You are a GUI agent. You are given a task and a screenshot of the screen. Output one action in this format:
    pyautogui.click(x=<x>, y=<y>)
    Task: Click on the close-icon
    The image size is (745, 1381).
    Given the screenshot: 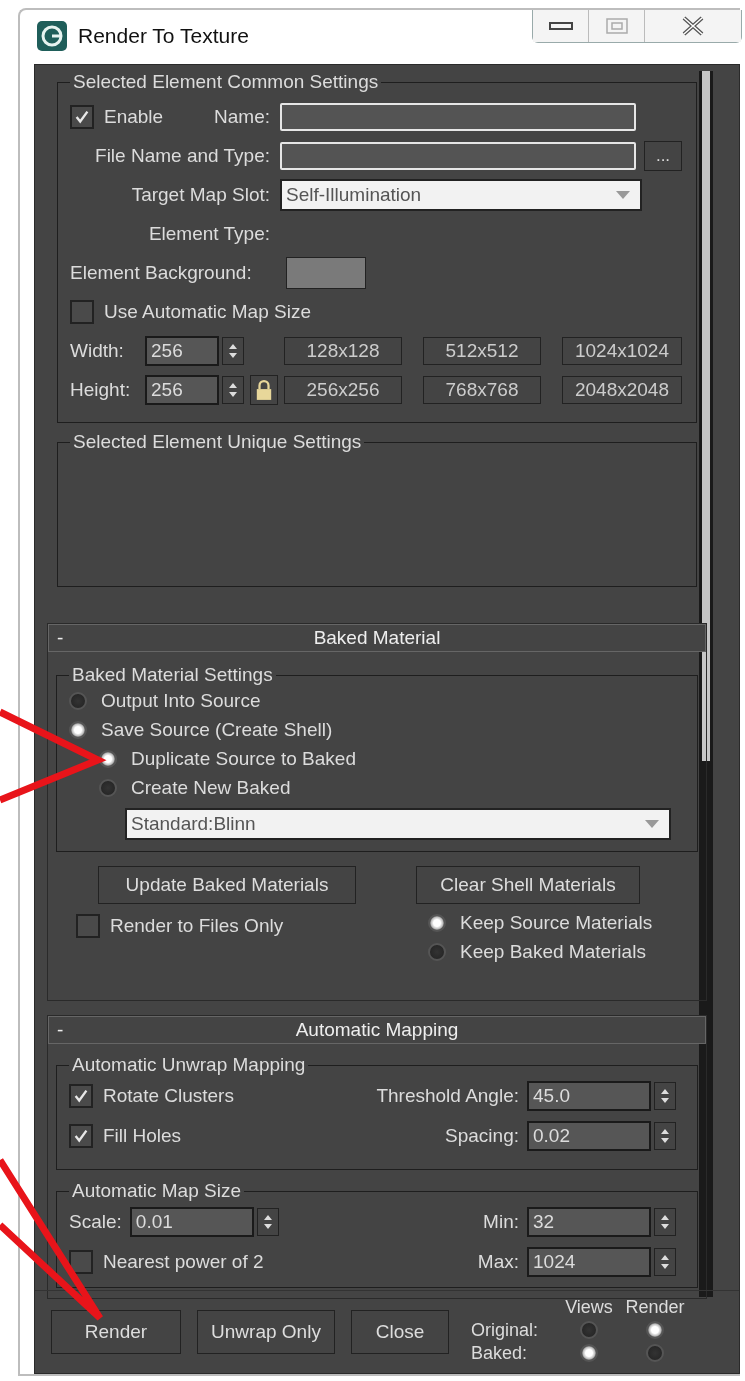 What is the action you would take?
    pyautogui.click(x=693, y=26)
    